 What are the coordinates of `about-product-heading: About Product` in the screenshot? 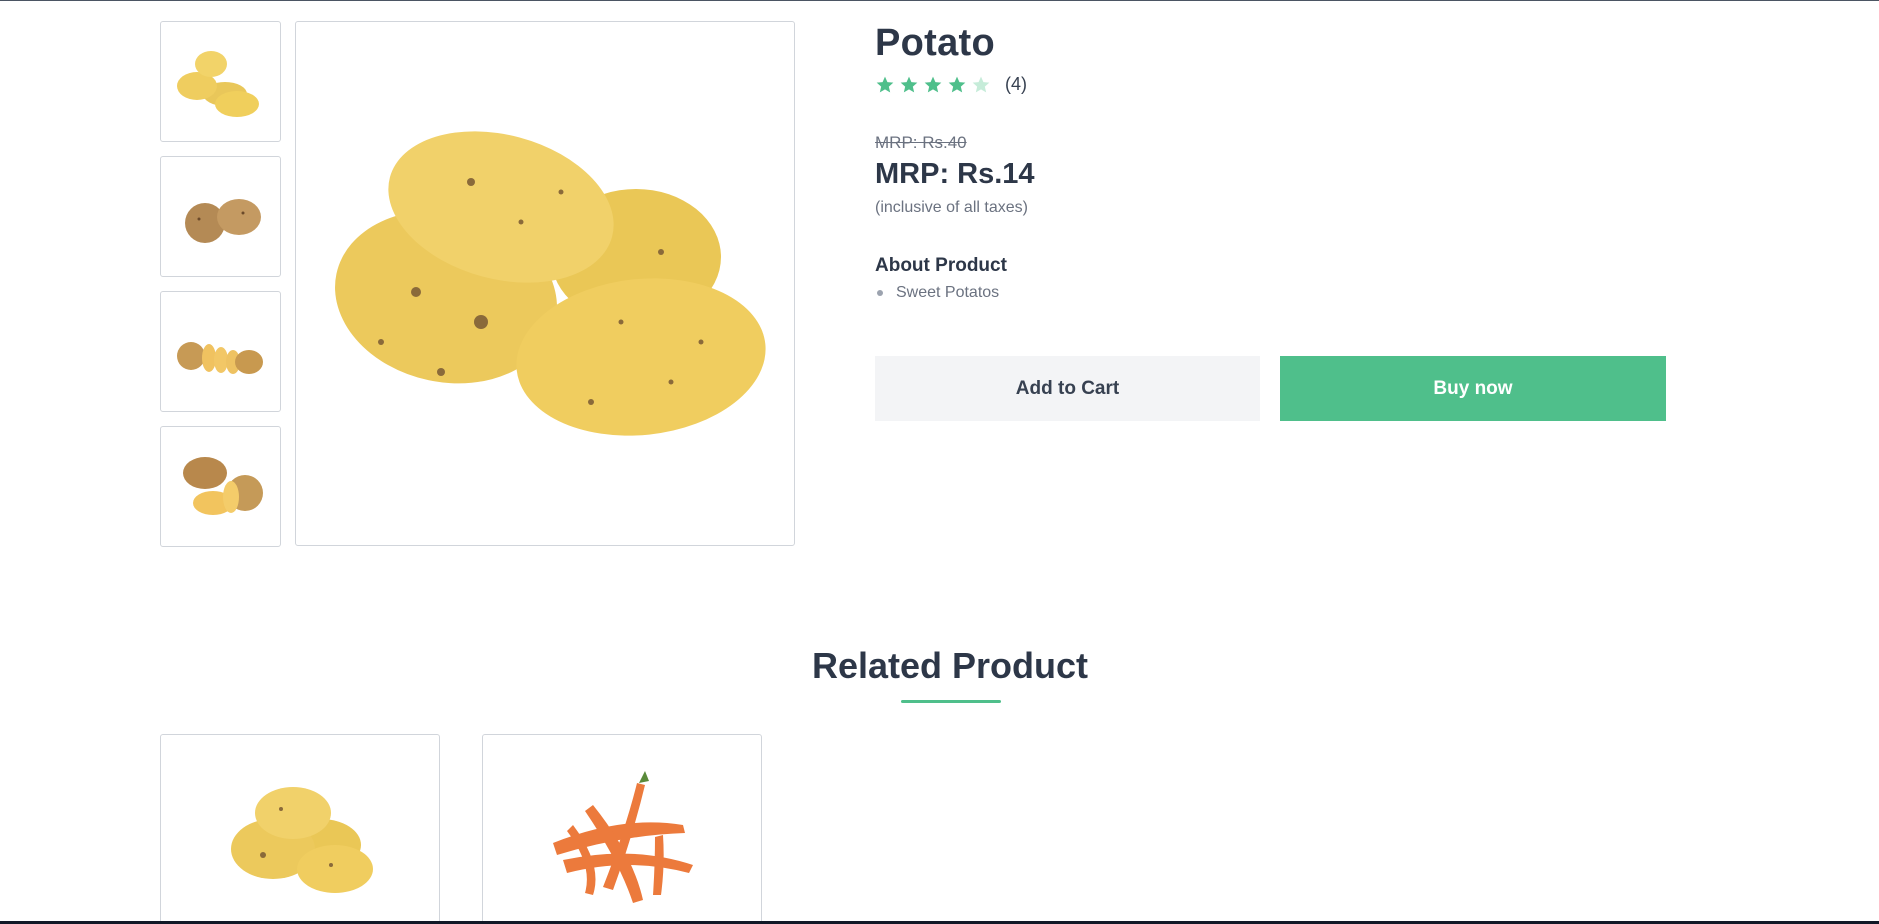 It's located at (941, 265).